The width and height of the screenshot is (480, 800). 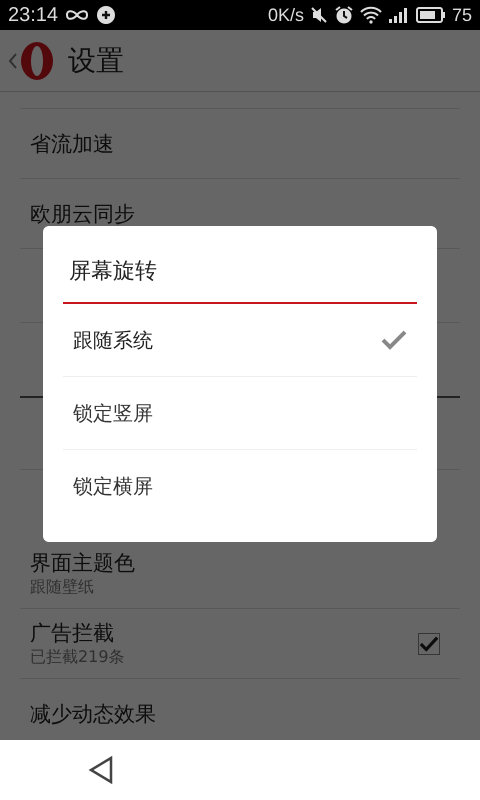 What do you see at coordinates (399, 15) in the screenshot?
I see `signal-icon` at bounding box center [399, 15].